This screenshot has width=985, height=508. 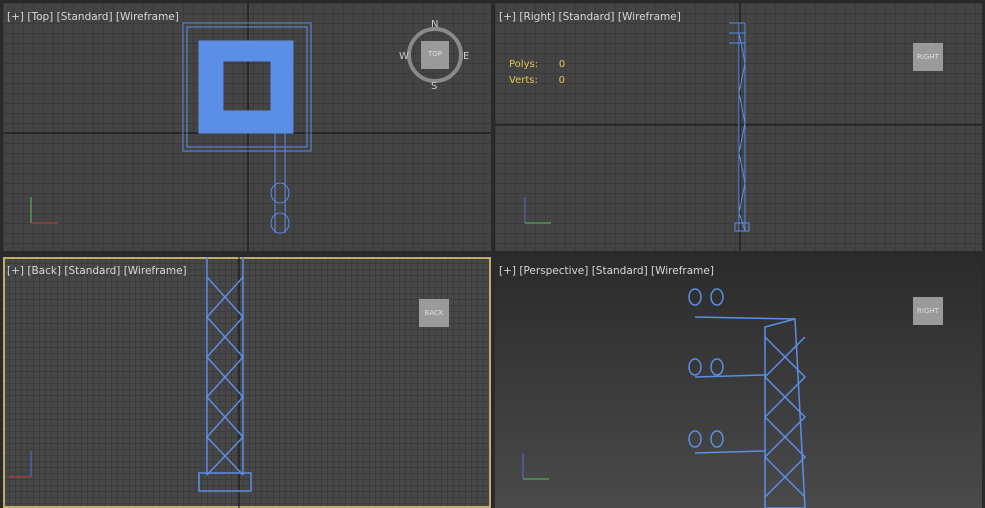 I want to click on viewcube-face: TOP, so click(x=435, y=55).